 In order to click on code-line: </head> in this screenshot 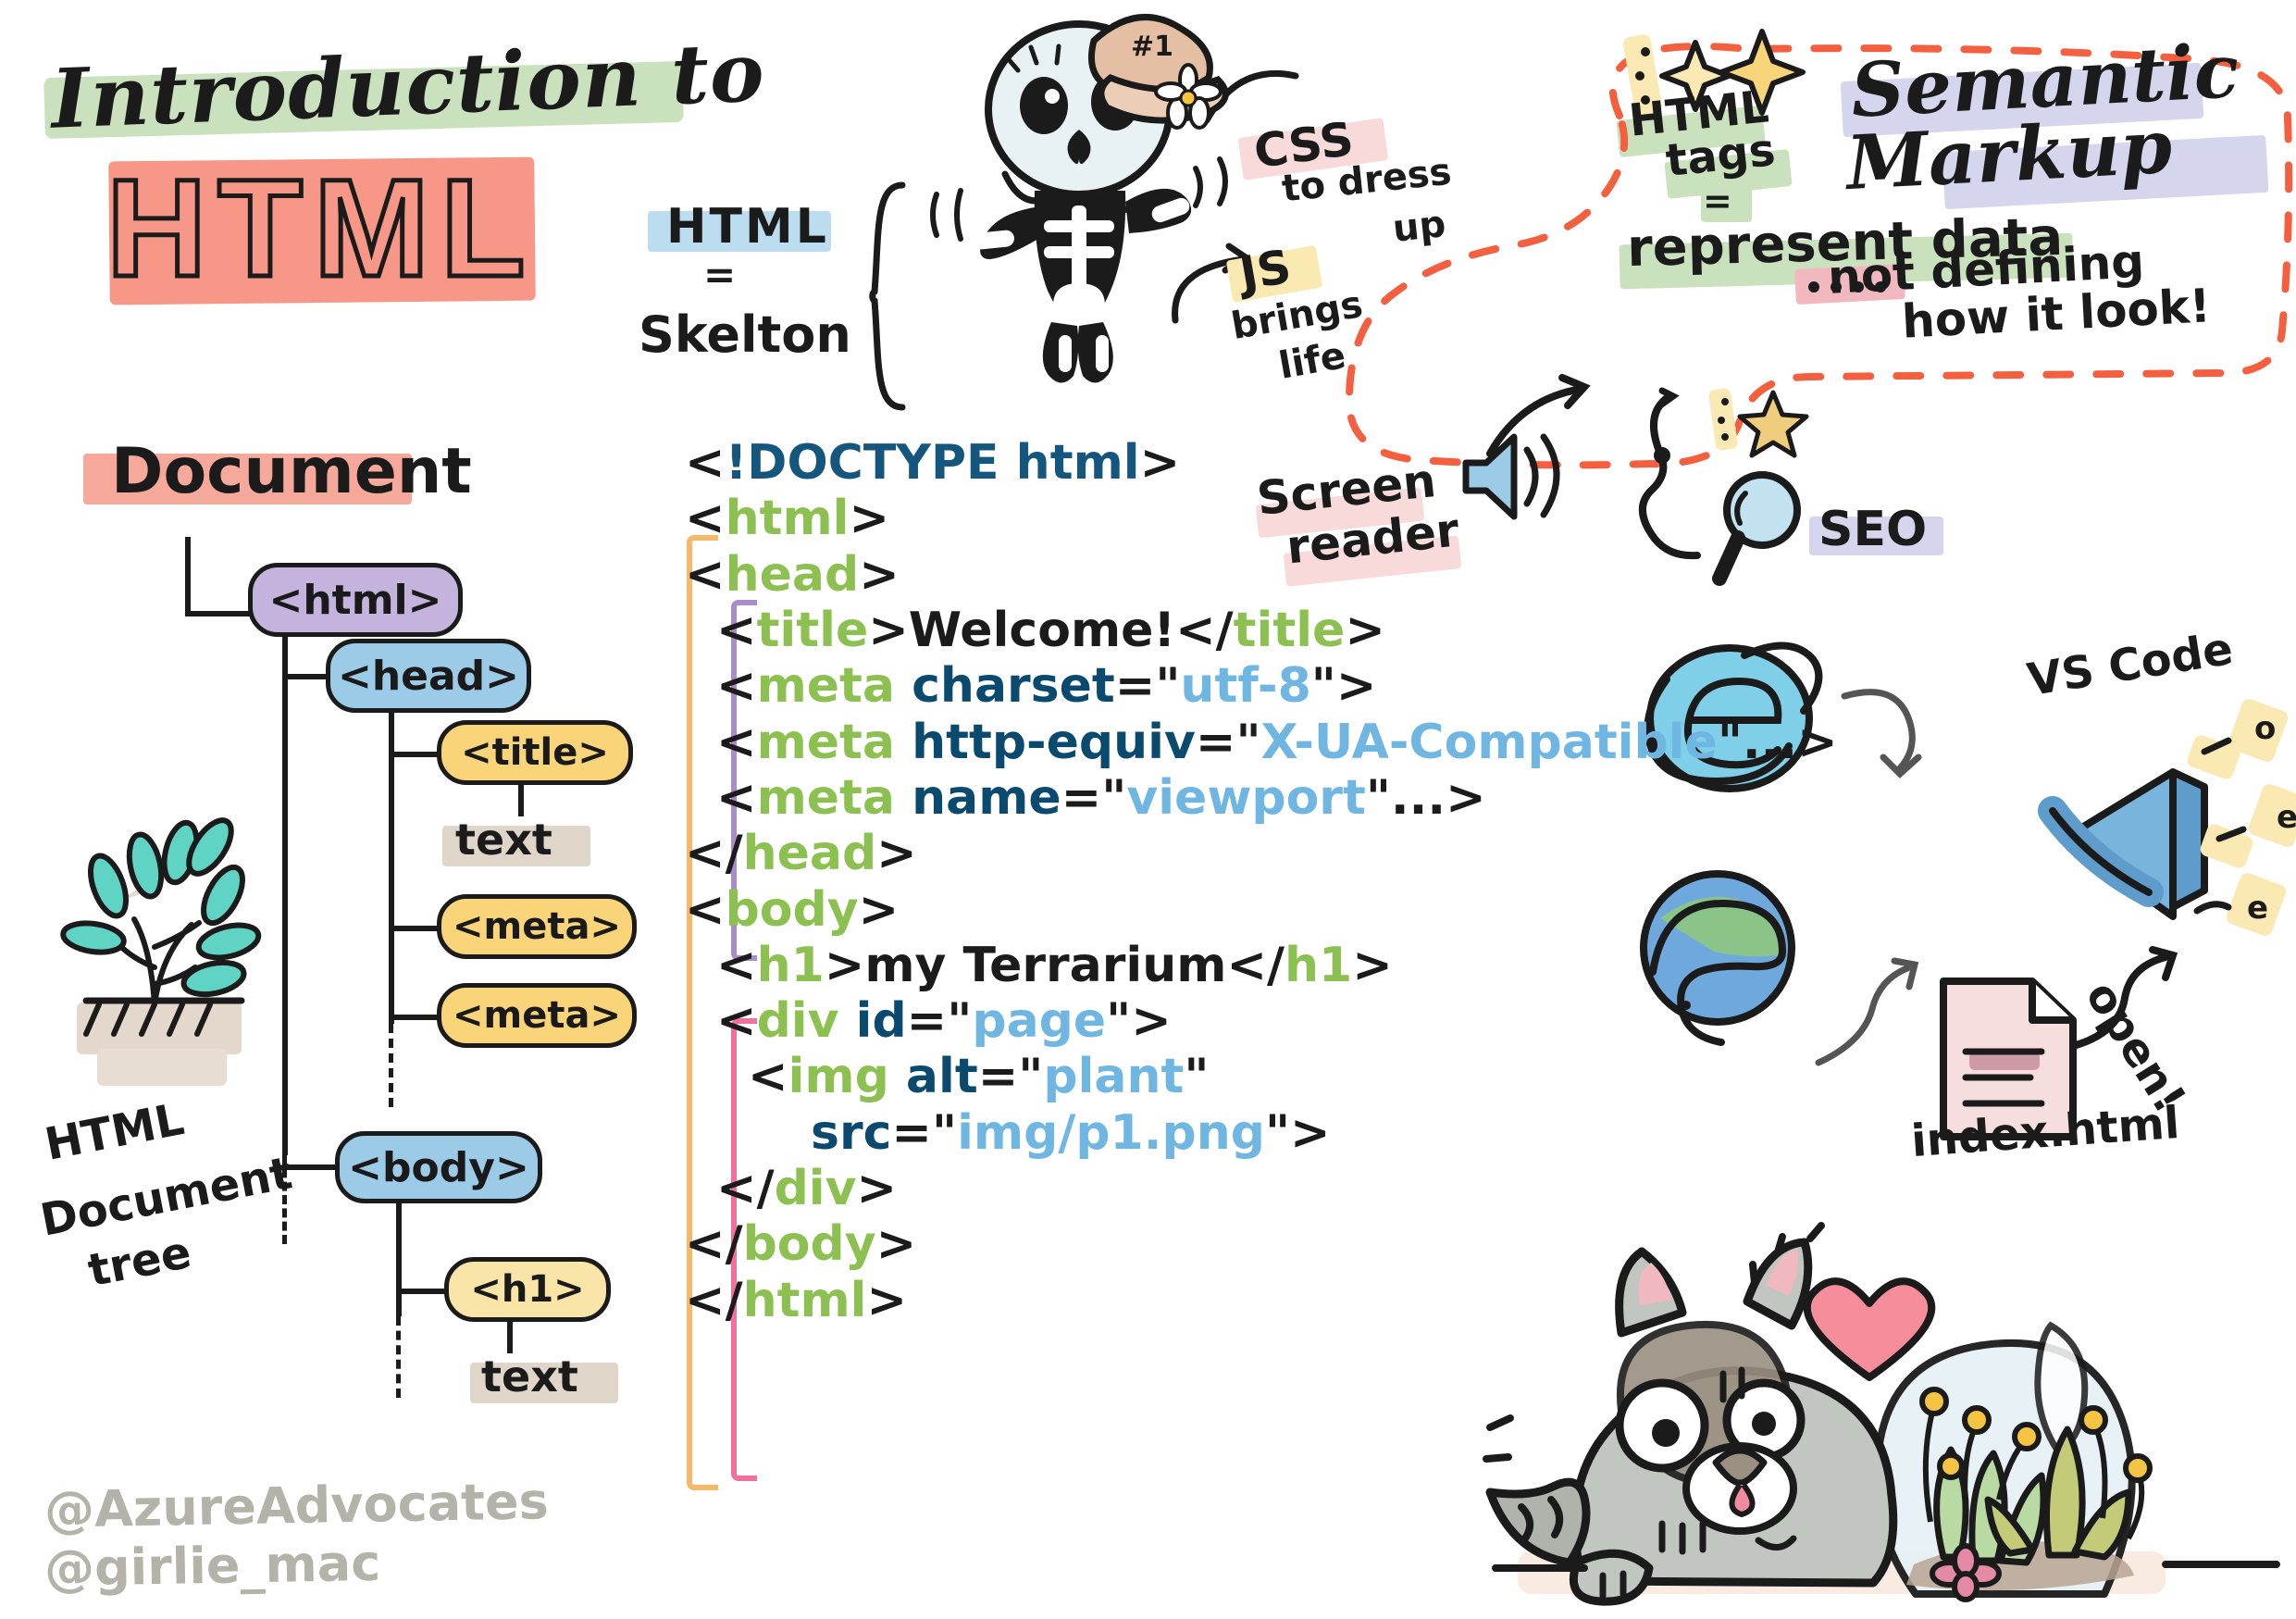, I will do `click(1261, 854)`.